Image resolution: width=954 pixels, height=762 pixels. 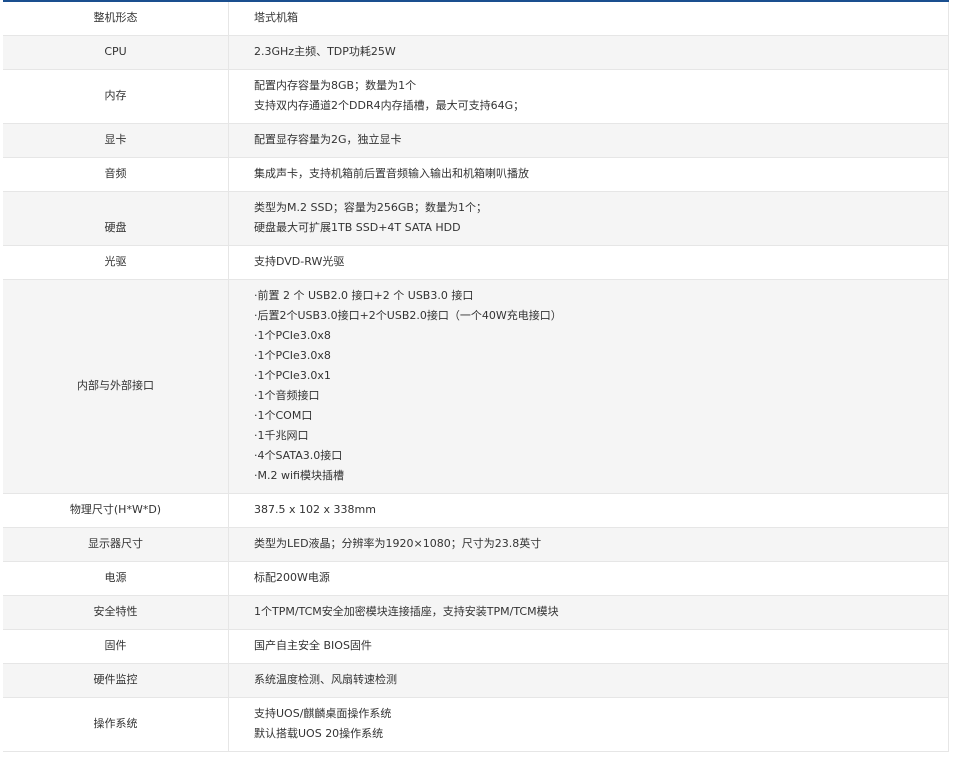 What do you see at coordinates (116, 646) in the screenshot?
I see `spec-label: 固件` at bounding box center [116, 646].